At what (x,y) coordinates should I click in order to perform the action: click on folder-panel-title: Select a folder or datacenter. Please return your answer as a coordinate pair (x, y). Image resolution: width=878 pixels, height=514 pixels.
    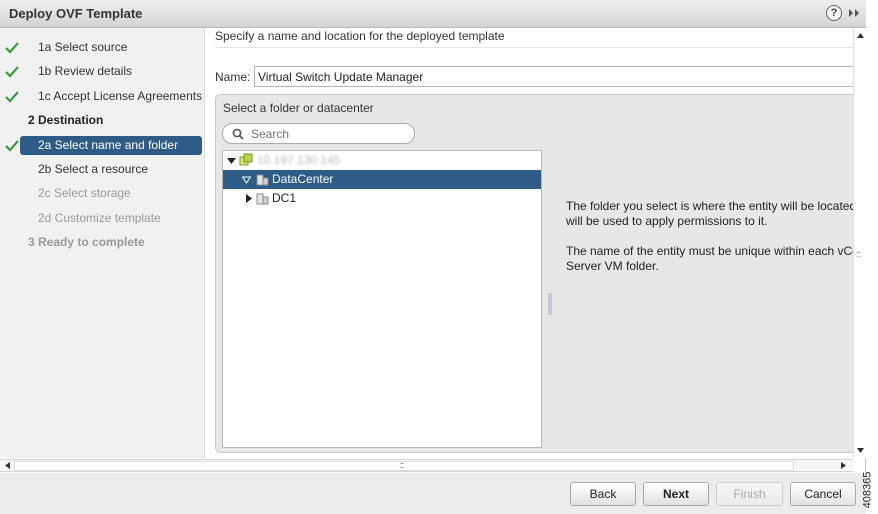
    Looking at the image, I should click on (298, 108).